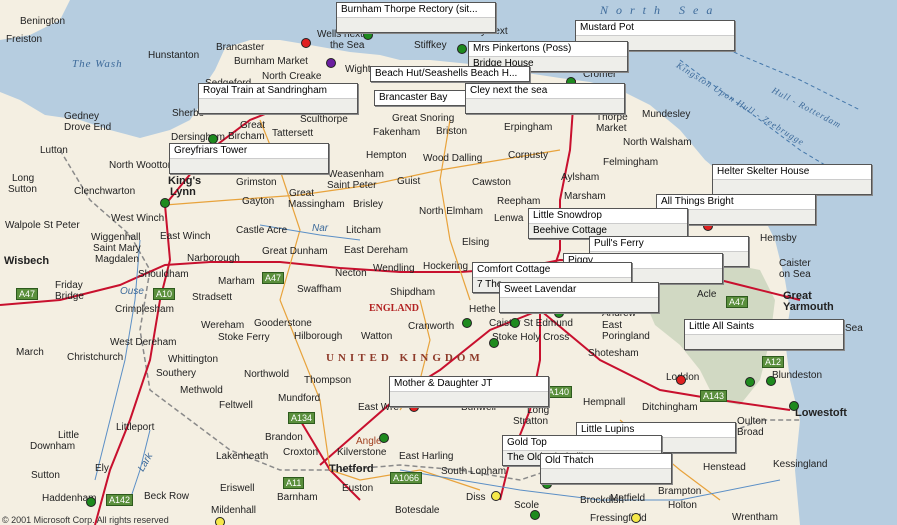  I want to click on callout-little-snowdrop: Little Snowdrop Beehive Cottage, so click(608, 223).